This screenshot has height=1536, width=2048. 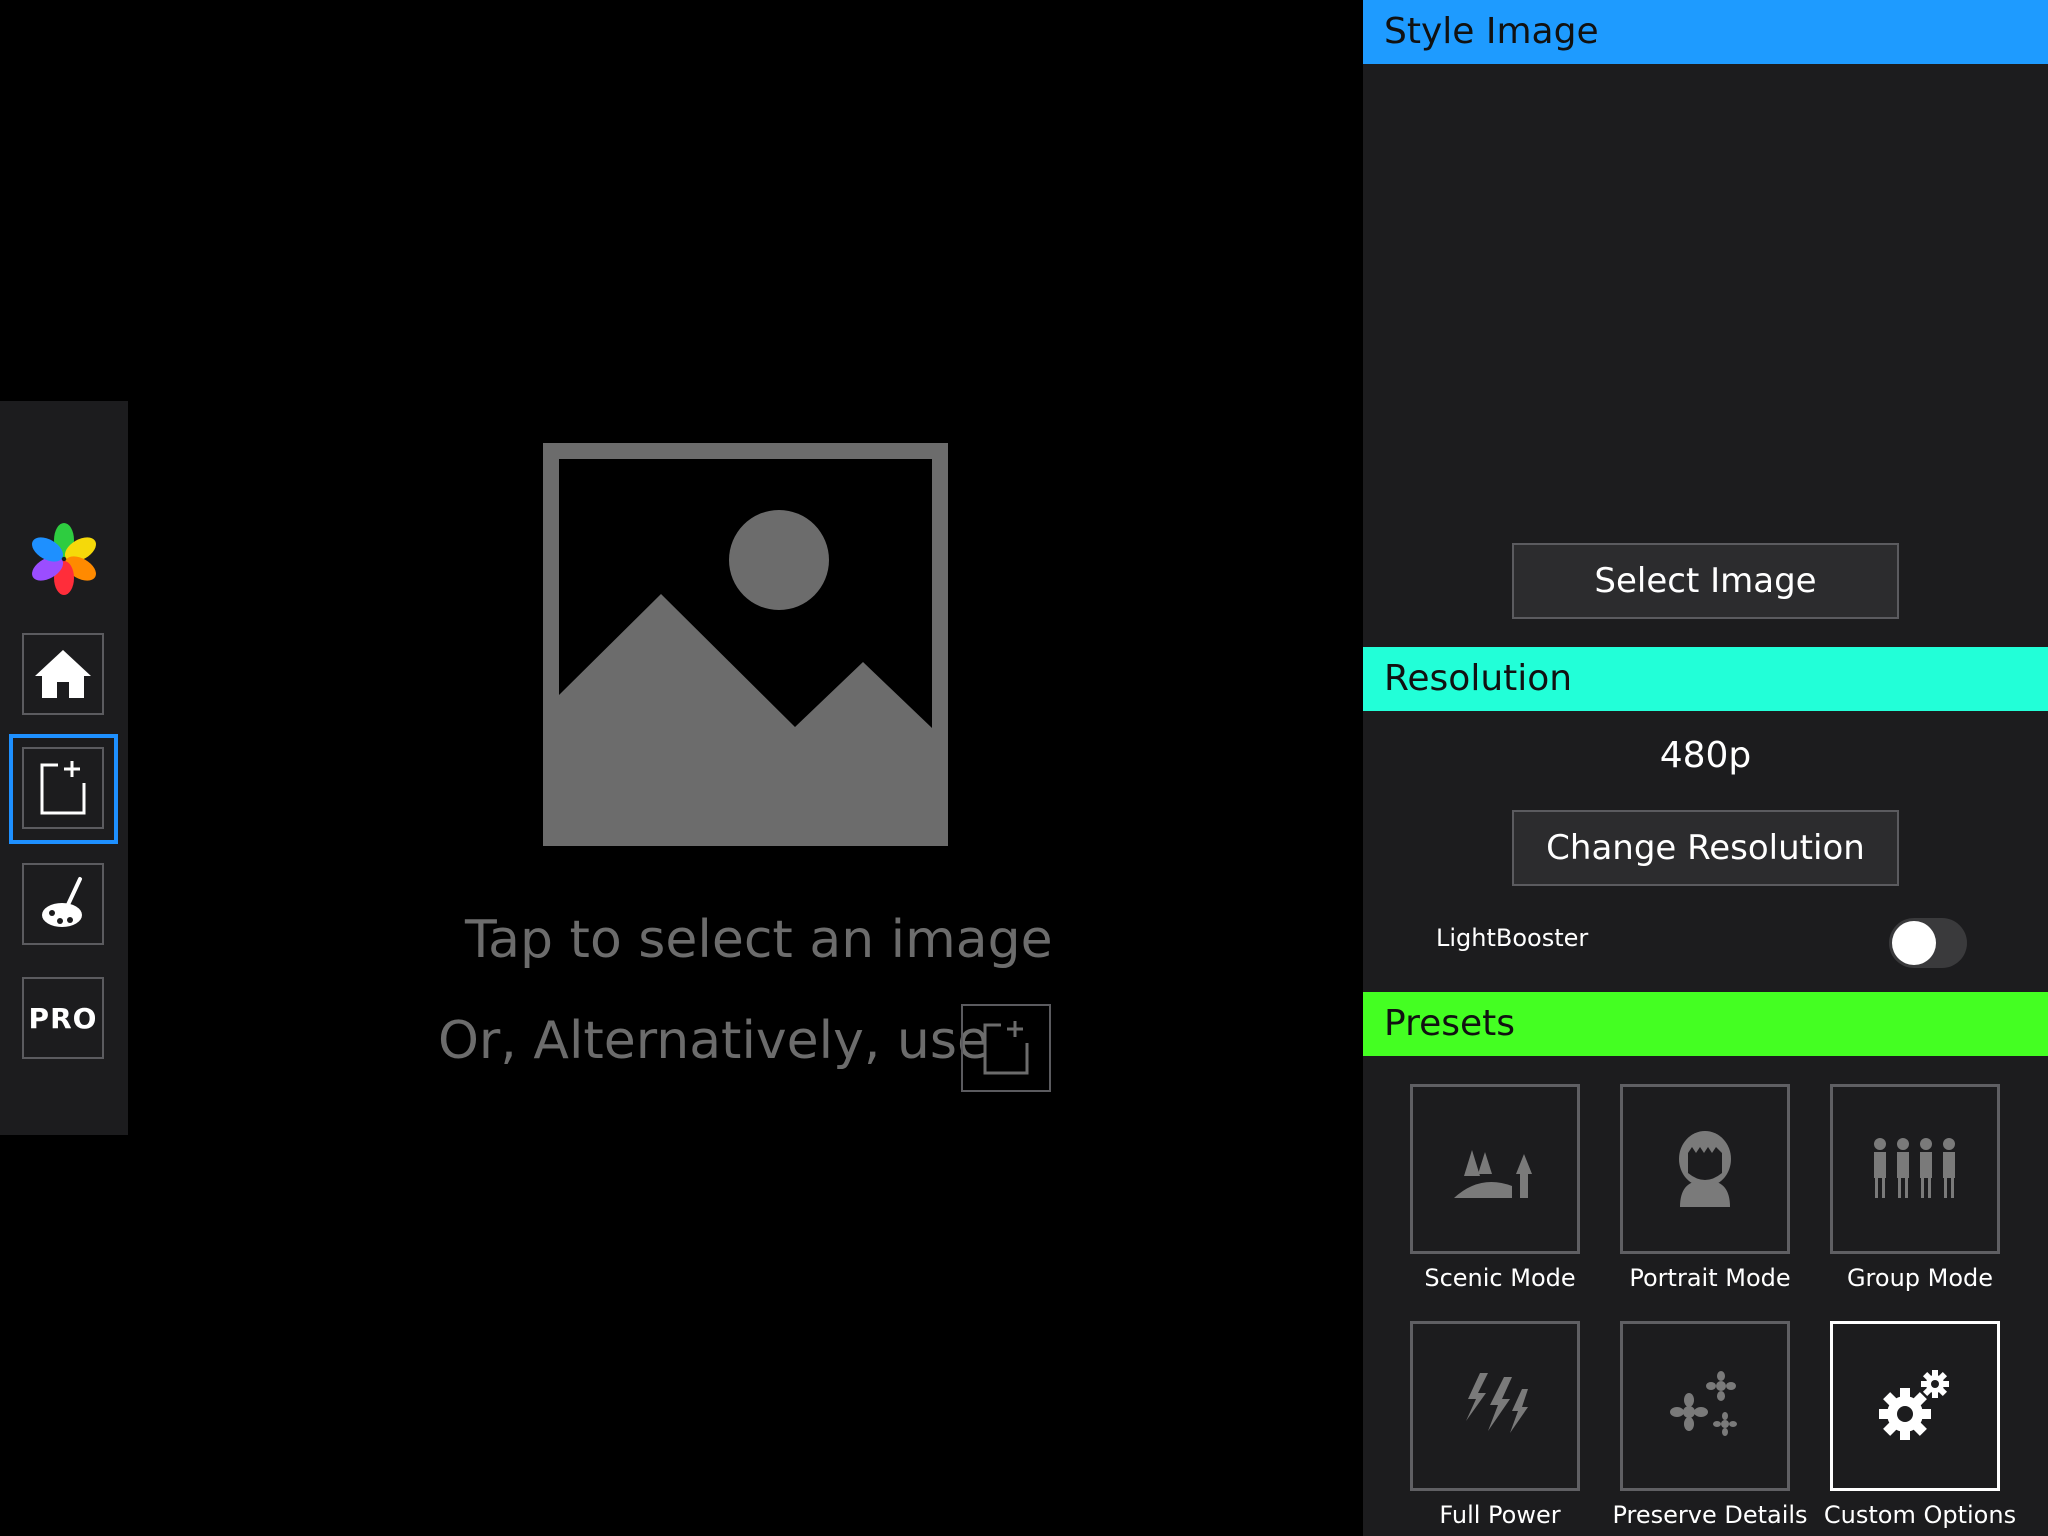 What do you see at coordinates (759, 940) in the screenshot?
I see `tap-to-select-hint: Tap to select an image` at bounding box center [759, 940].